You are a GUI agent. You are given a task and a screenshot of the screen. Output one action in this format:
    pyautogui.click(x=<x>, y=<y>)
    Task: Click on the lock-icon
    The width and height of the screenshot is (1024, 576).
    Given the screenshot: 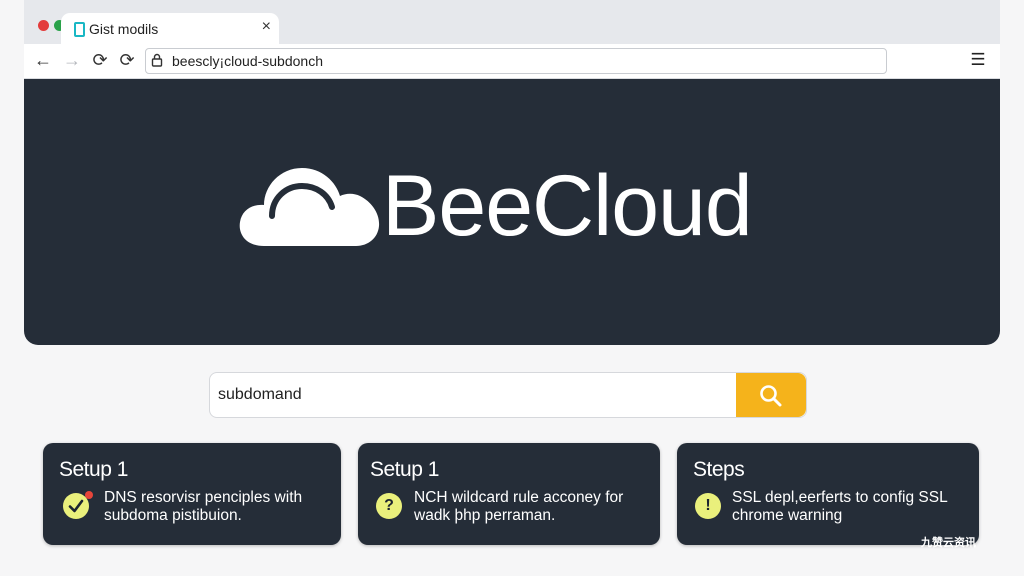 What is the action you would take?
    pyautogui.click(x=157, y=60)
    